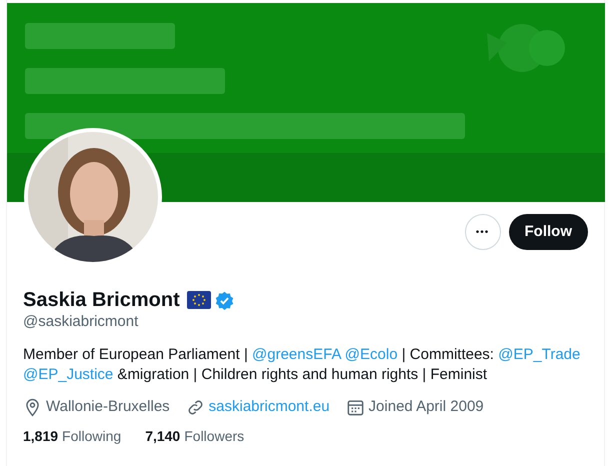  What do you see at coordinates (296, 354) in the screenshot?
I see `mention-link: @greensEFA` at bounding box center [296, 354].